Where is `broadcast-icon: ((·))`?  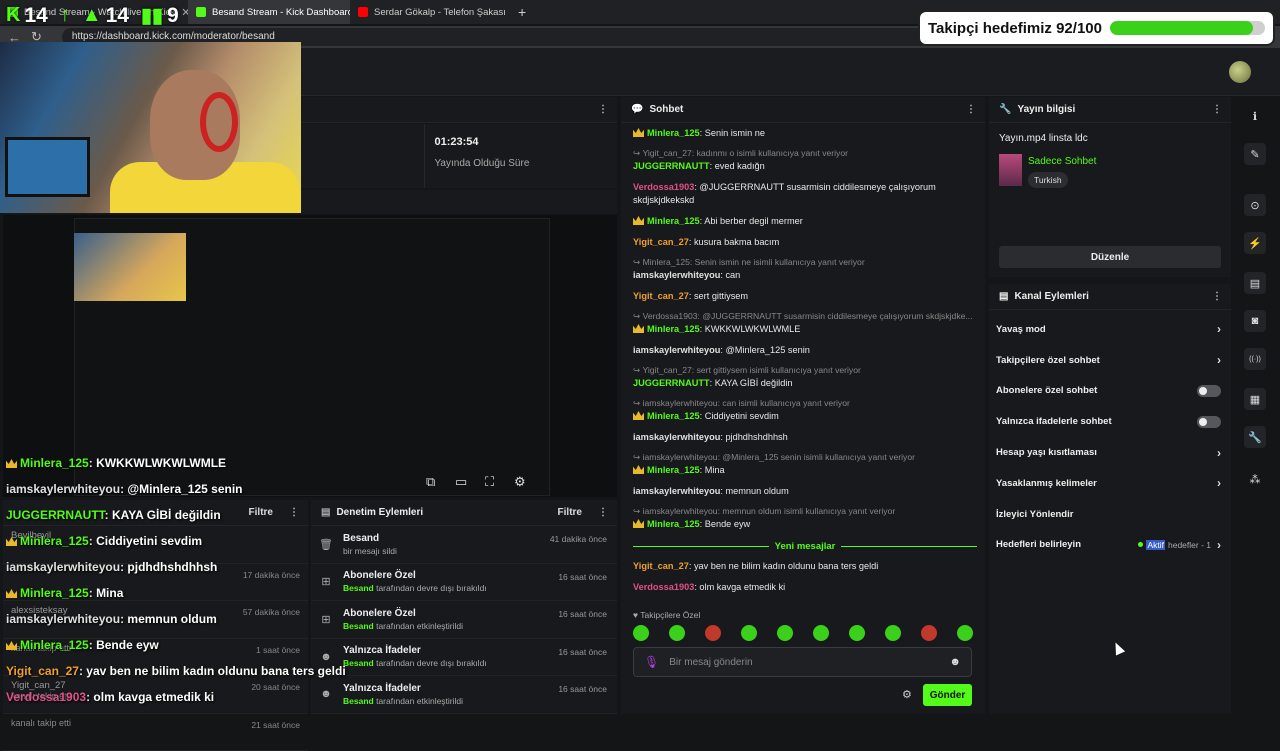
broadcast-icon: ((·)) is located at coordinates (1255, 359).